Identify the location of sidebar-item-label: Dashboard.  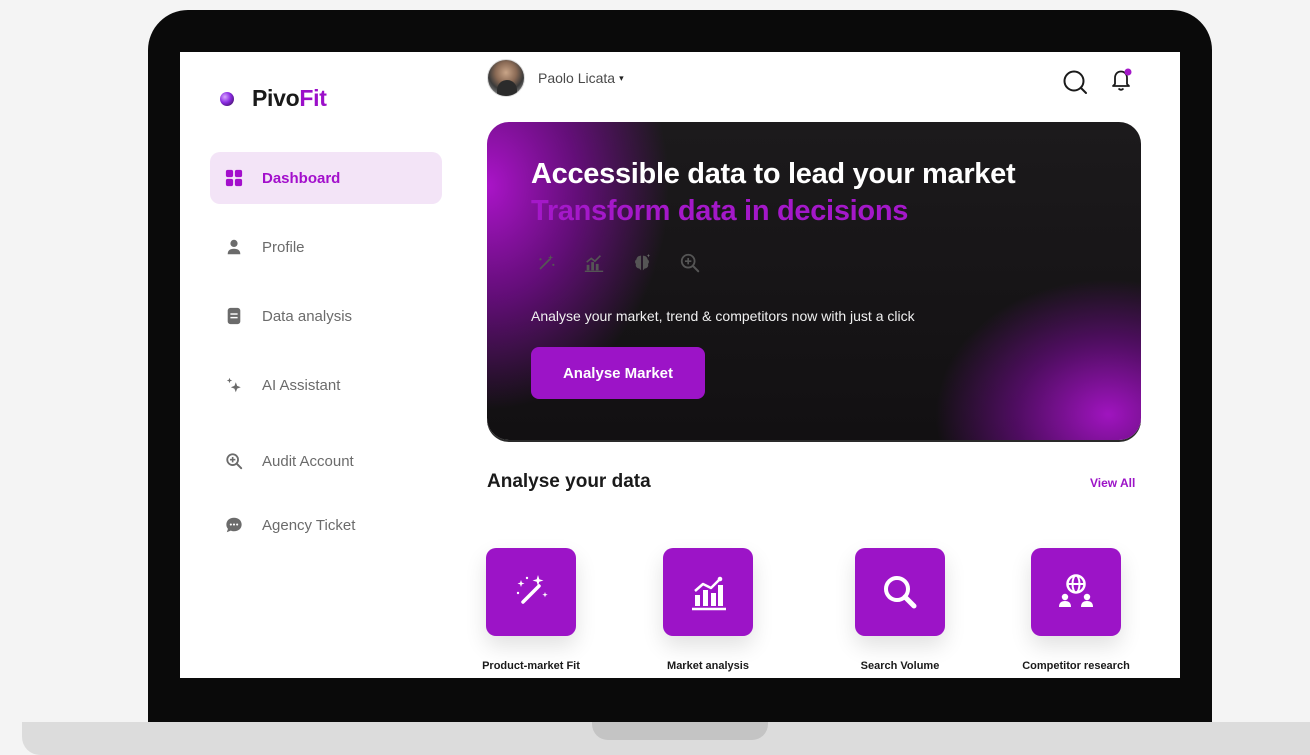
(301, 178).